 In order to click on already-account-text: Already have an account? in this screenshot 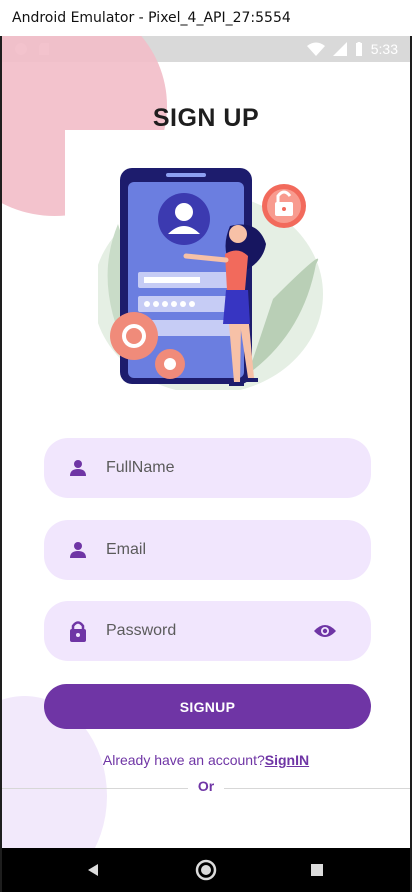, I will do `click(183, 760)`.